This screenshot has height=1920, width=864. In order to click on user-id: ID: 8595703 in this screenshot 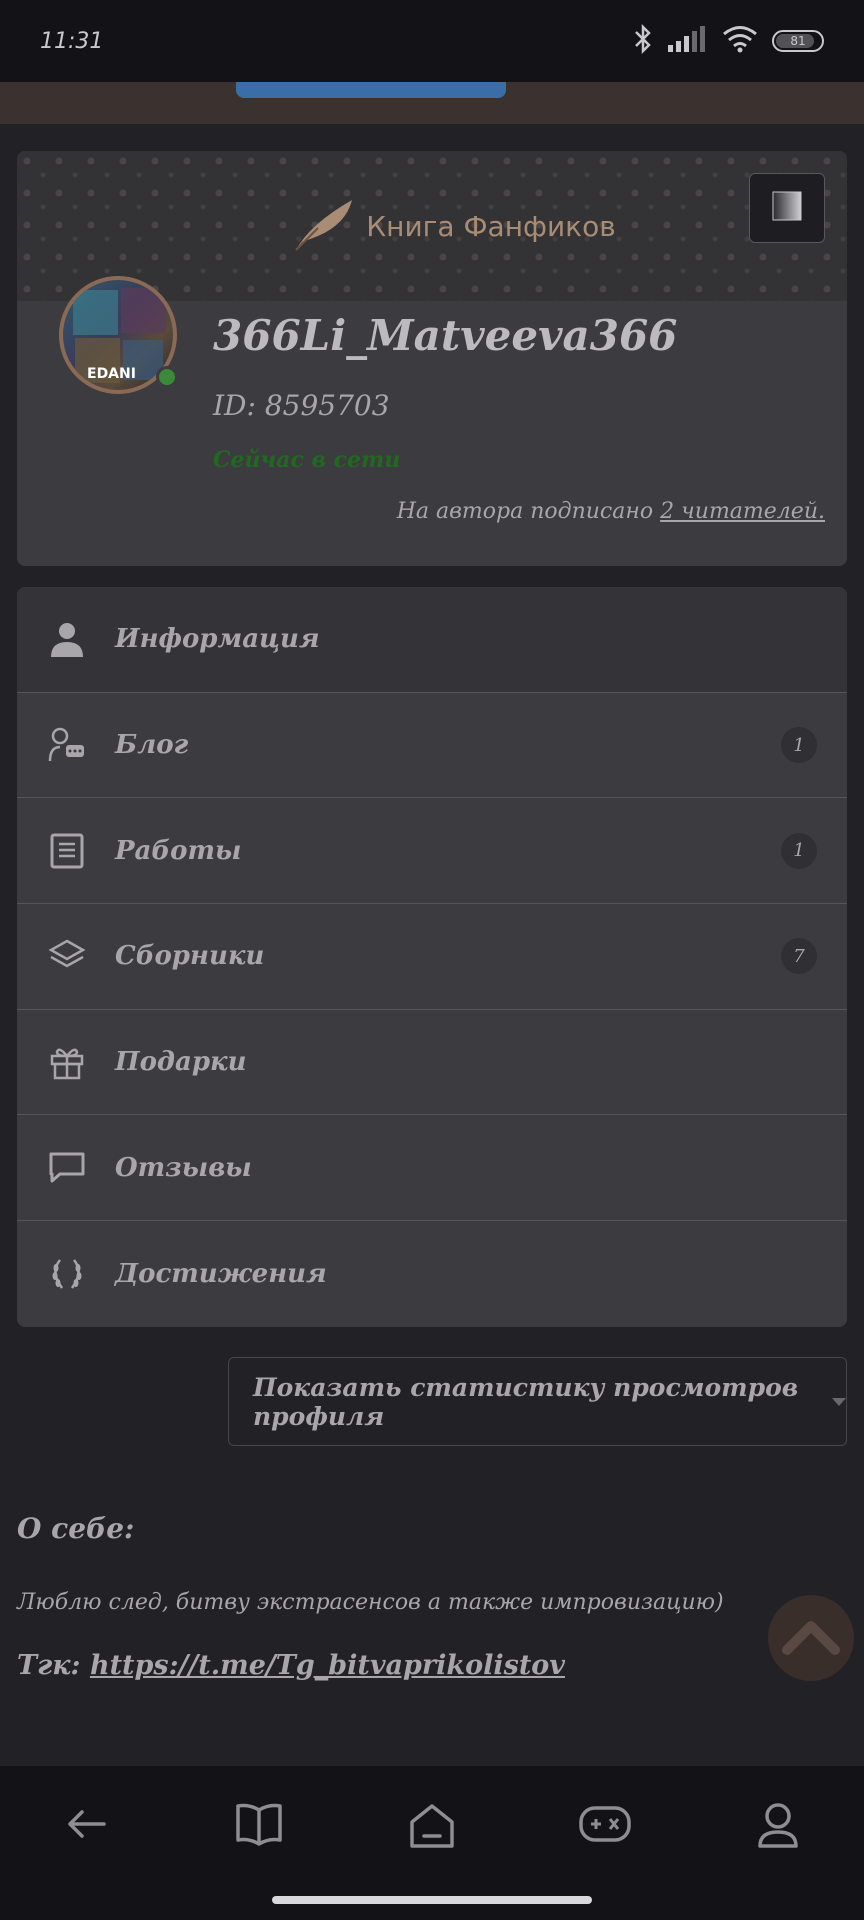, I will do `click(301, 405)`.